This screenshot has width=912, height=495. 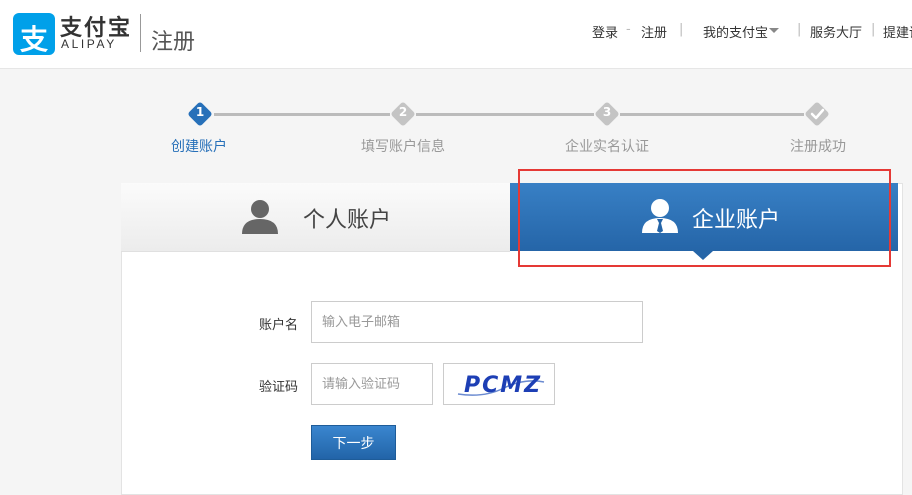 What do you see at coordinates (735, 31) in the screenshot?
I see `nav-my-alipay-link: 我的支付宝` at bounding box center [735, 31].